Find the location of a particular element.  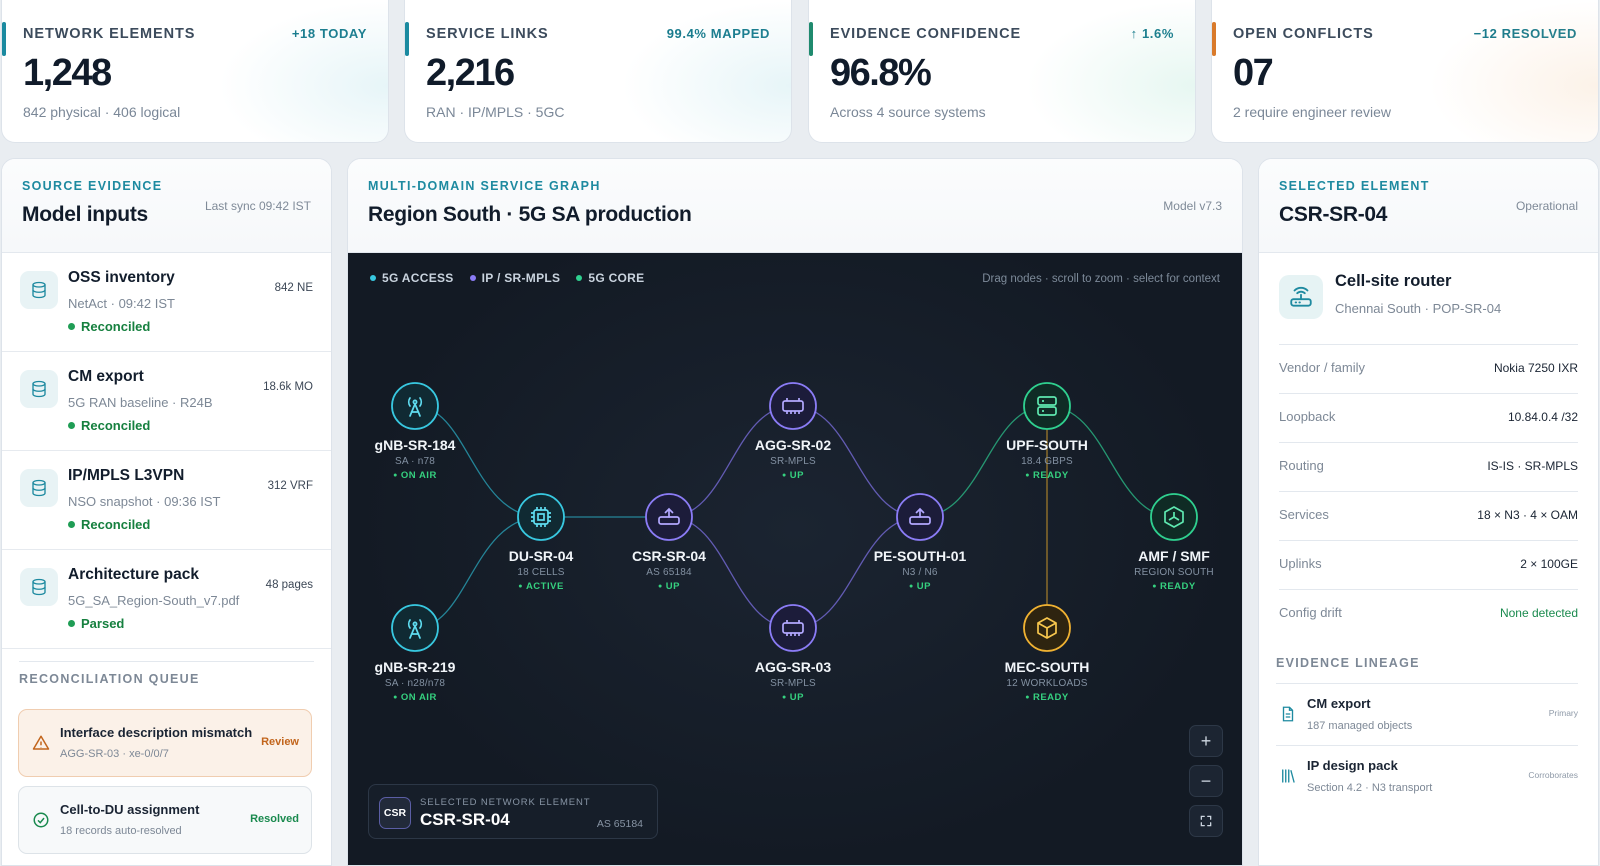

lineage-item-cm-export: CM export 187 managed objects Primary is located at coordinates (1427, 714).